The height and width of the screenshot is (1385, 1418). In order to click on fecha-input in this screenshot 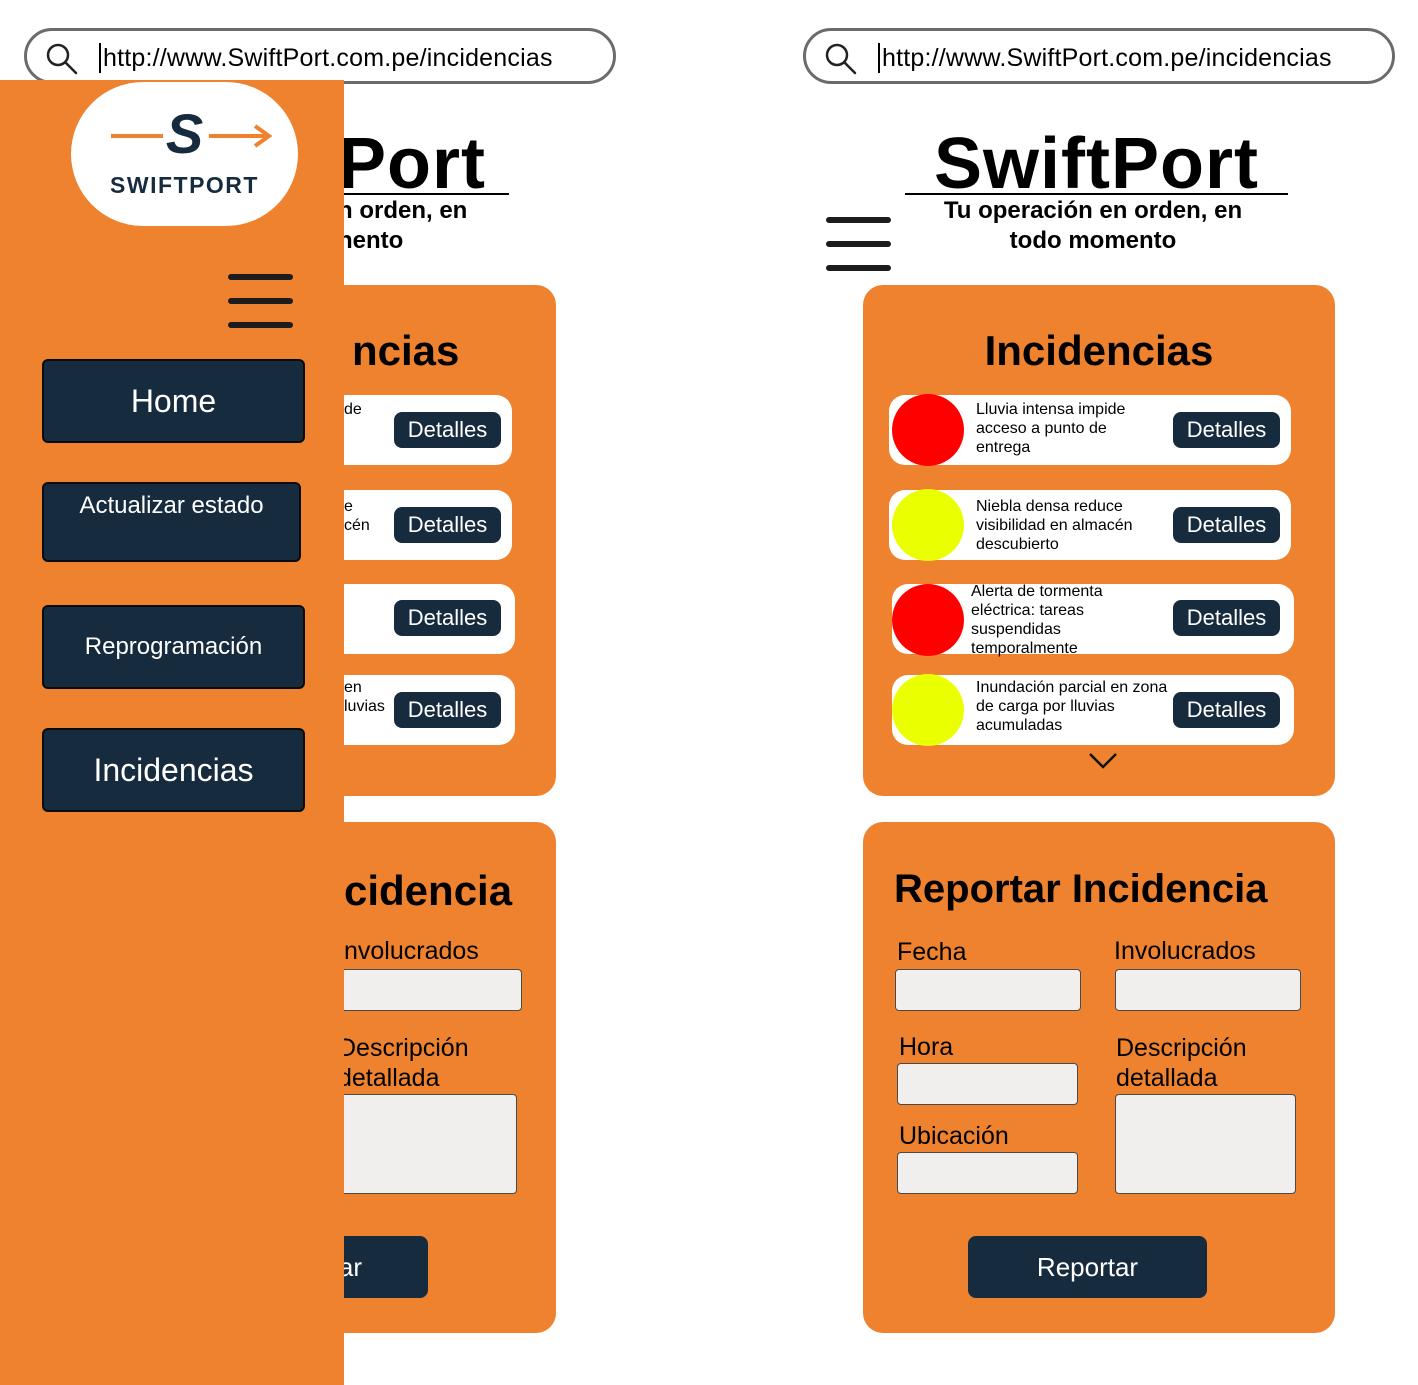, I will do `click(988, 990)`.